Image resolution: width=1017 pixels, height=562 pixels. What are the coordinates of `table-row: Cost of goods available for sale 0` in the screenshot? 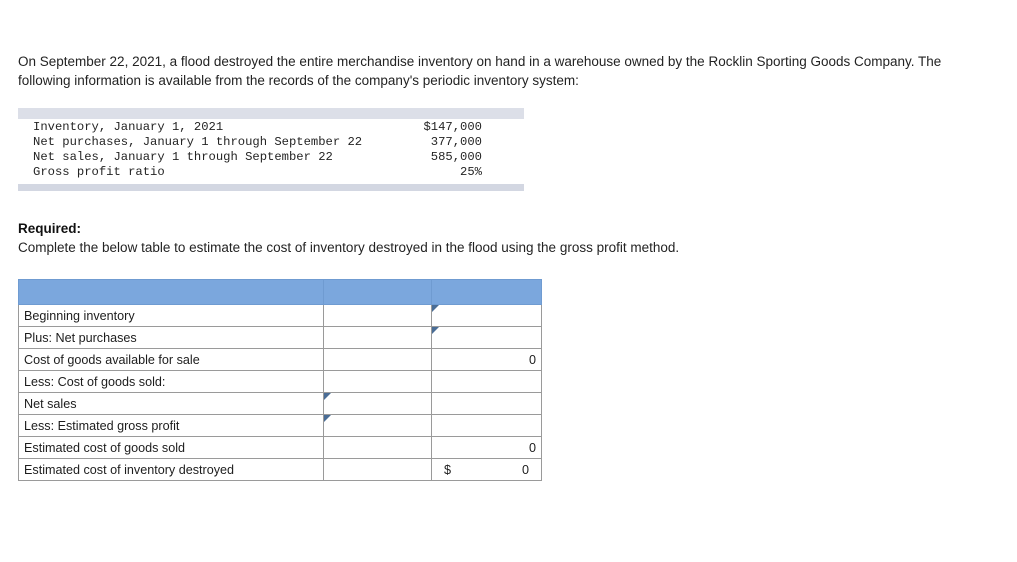 It's located at (280, 359).